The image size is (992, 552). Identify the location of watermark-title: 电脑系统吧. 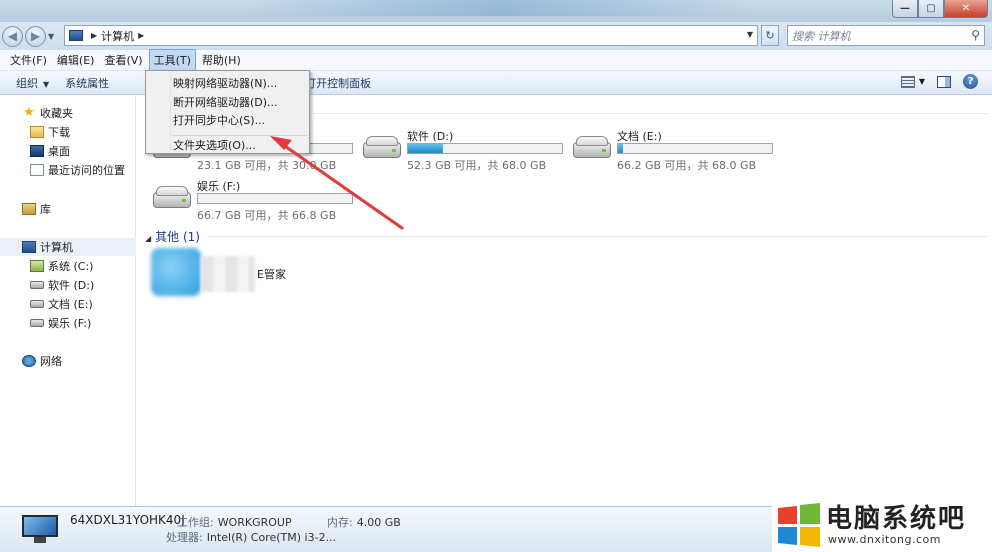
(896, 519).